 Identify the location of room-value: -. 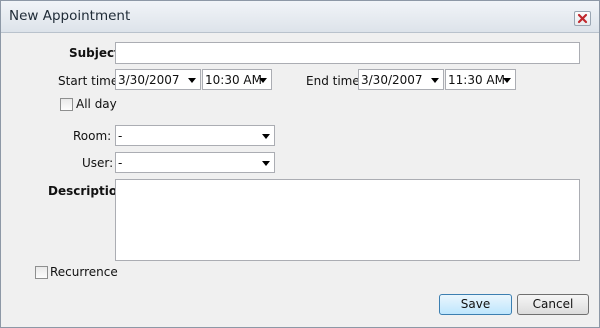
(120, 136).